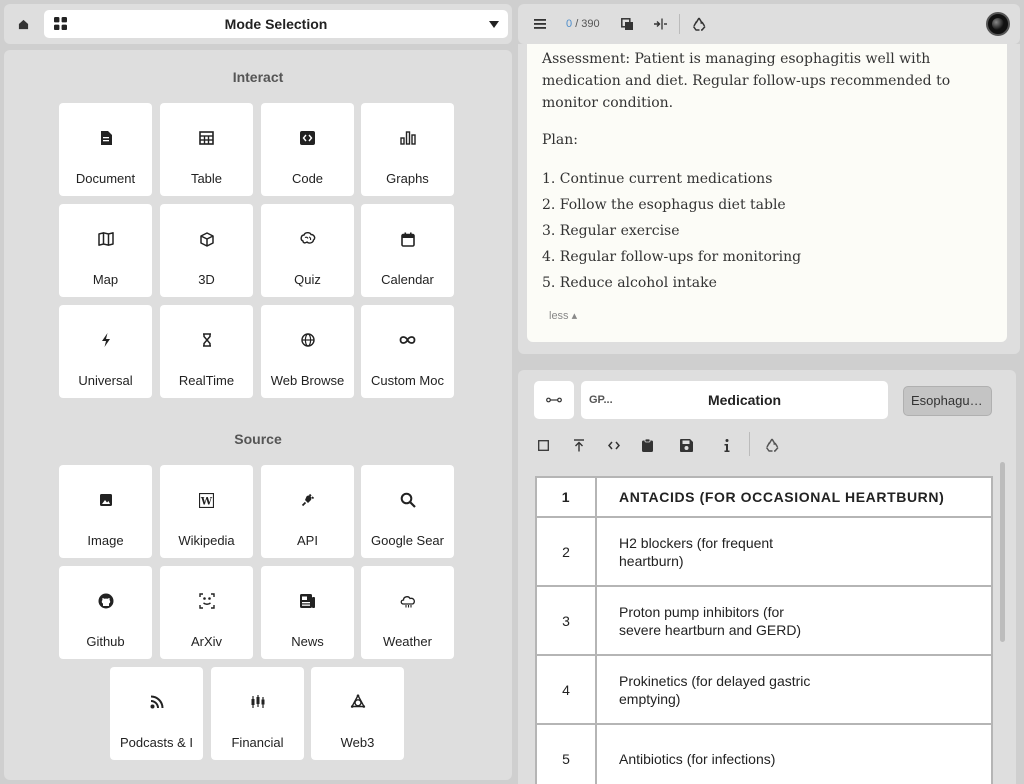 This screenshot has height=784, width=1024. I want to click on code-view-button, so click(614, 445).